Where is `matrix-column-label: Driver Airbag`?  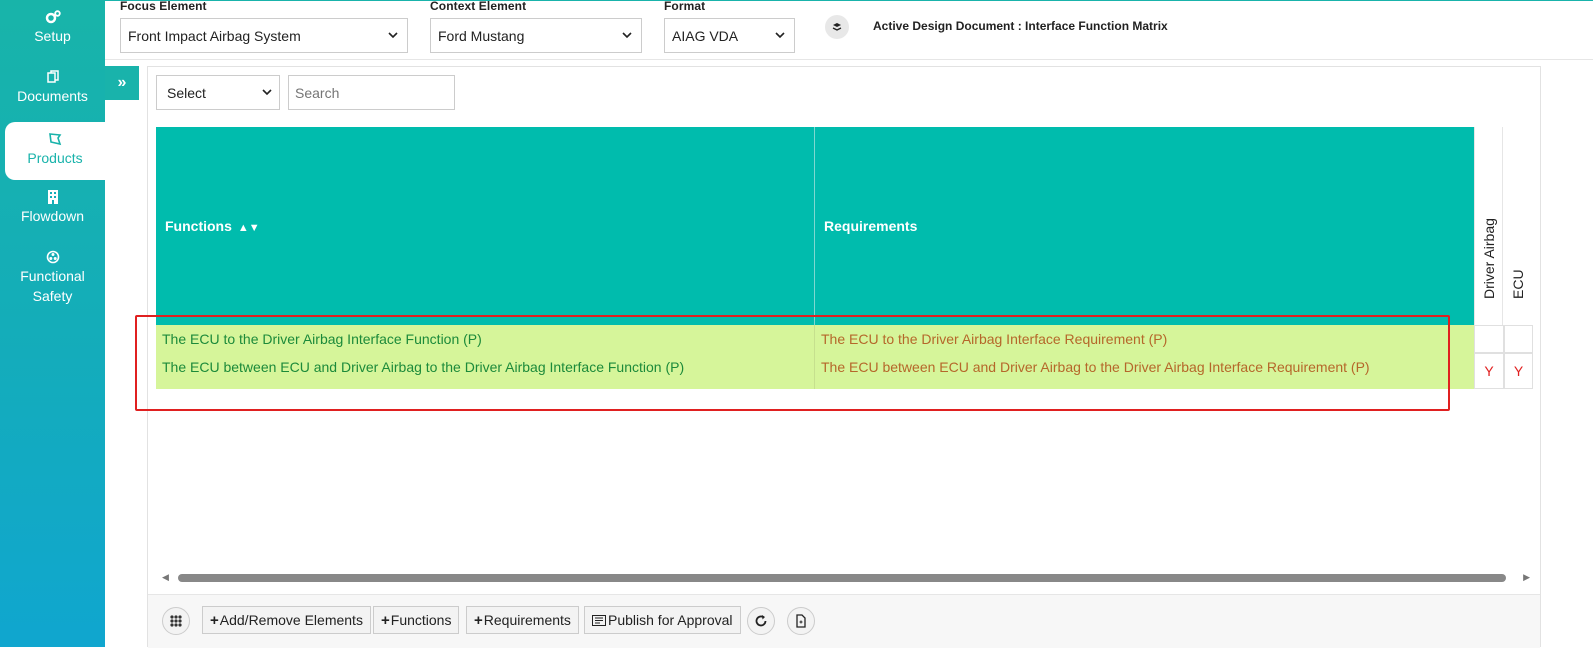
matrix-column-label: Driver Airbag is located at coordinates (1488, 258).